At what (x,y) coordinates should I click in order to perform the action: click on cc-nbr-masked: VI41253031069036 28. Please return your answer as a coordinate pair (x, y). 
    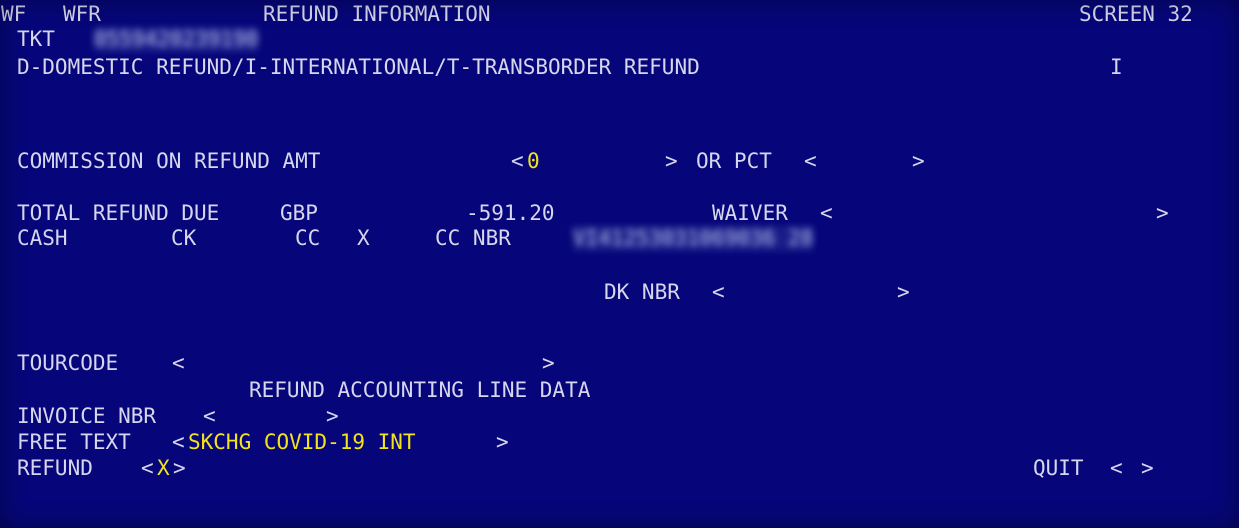
    Looking at the image, I should click on (693, 238).